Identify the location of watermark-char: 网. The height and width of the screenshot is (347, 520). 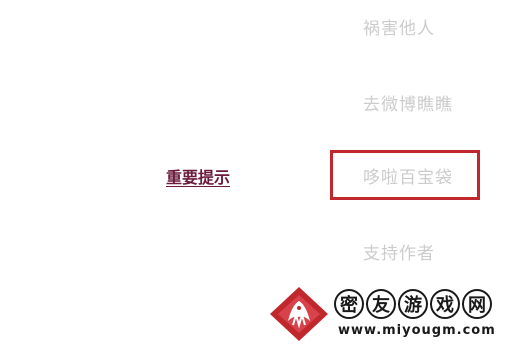
(477, 304).